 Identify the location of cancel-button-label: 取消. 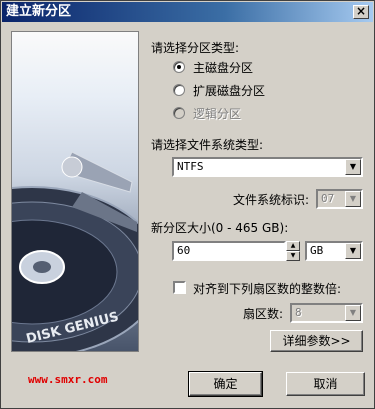
(325, 384).